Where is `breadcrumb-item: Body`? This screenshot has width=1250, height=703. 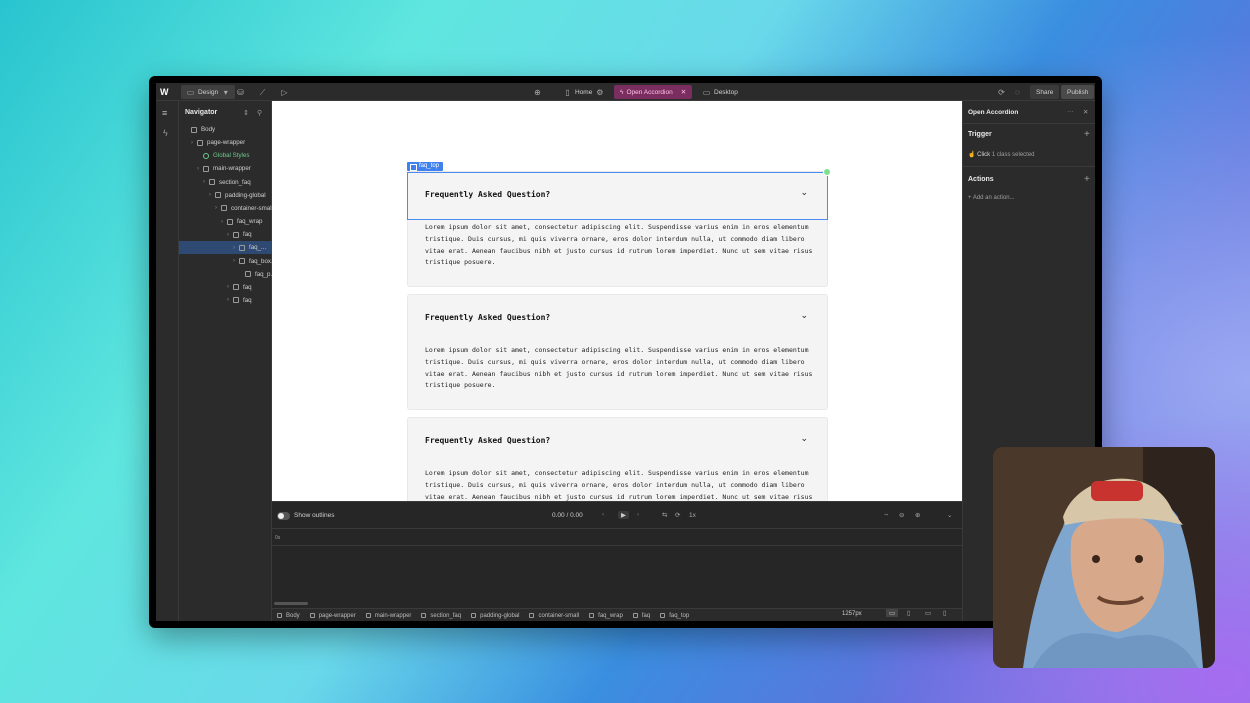 breadcrumb-item: Body is located at coordinates (288, 616).